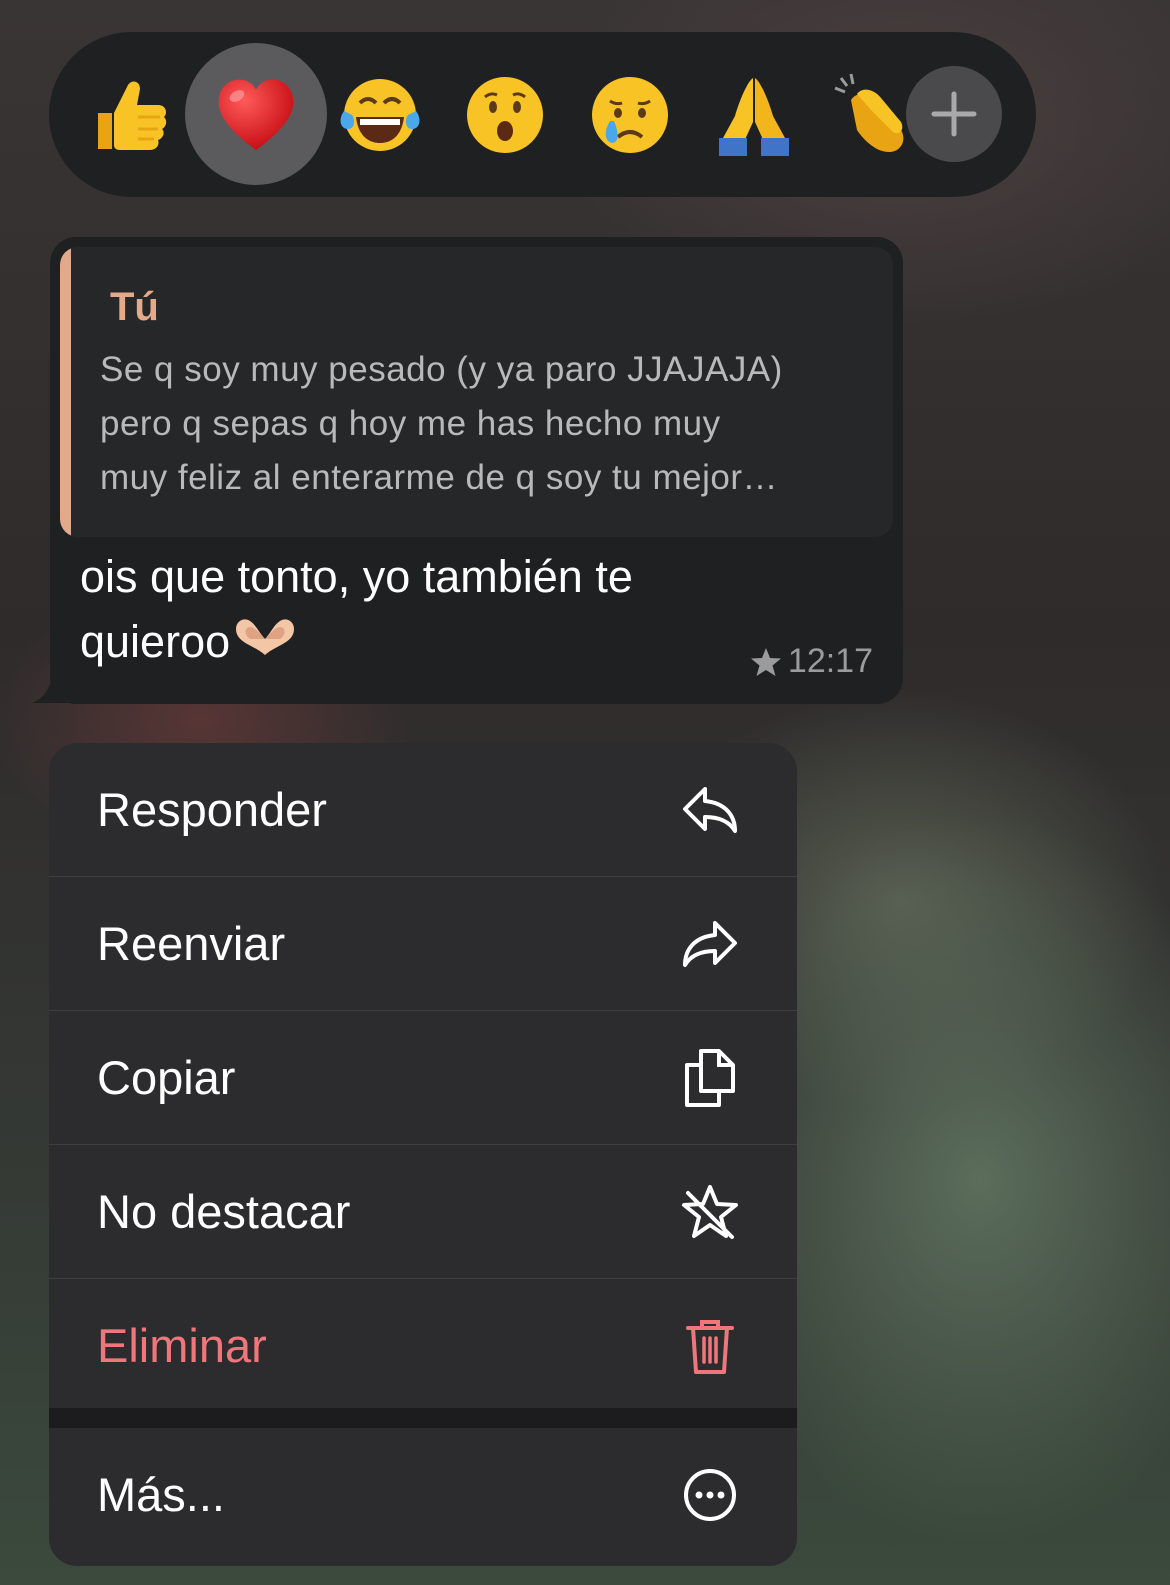 The width and height of the screenshot is (1170, 1585). I want to click on thumbs-up-reaction, so click(130, 115).